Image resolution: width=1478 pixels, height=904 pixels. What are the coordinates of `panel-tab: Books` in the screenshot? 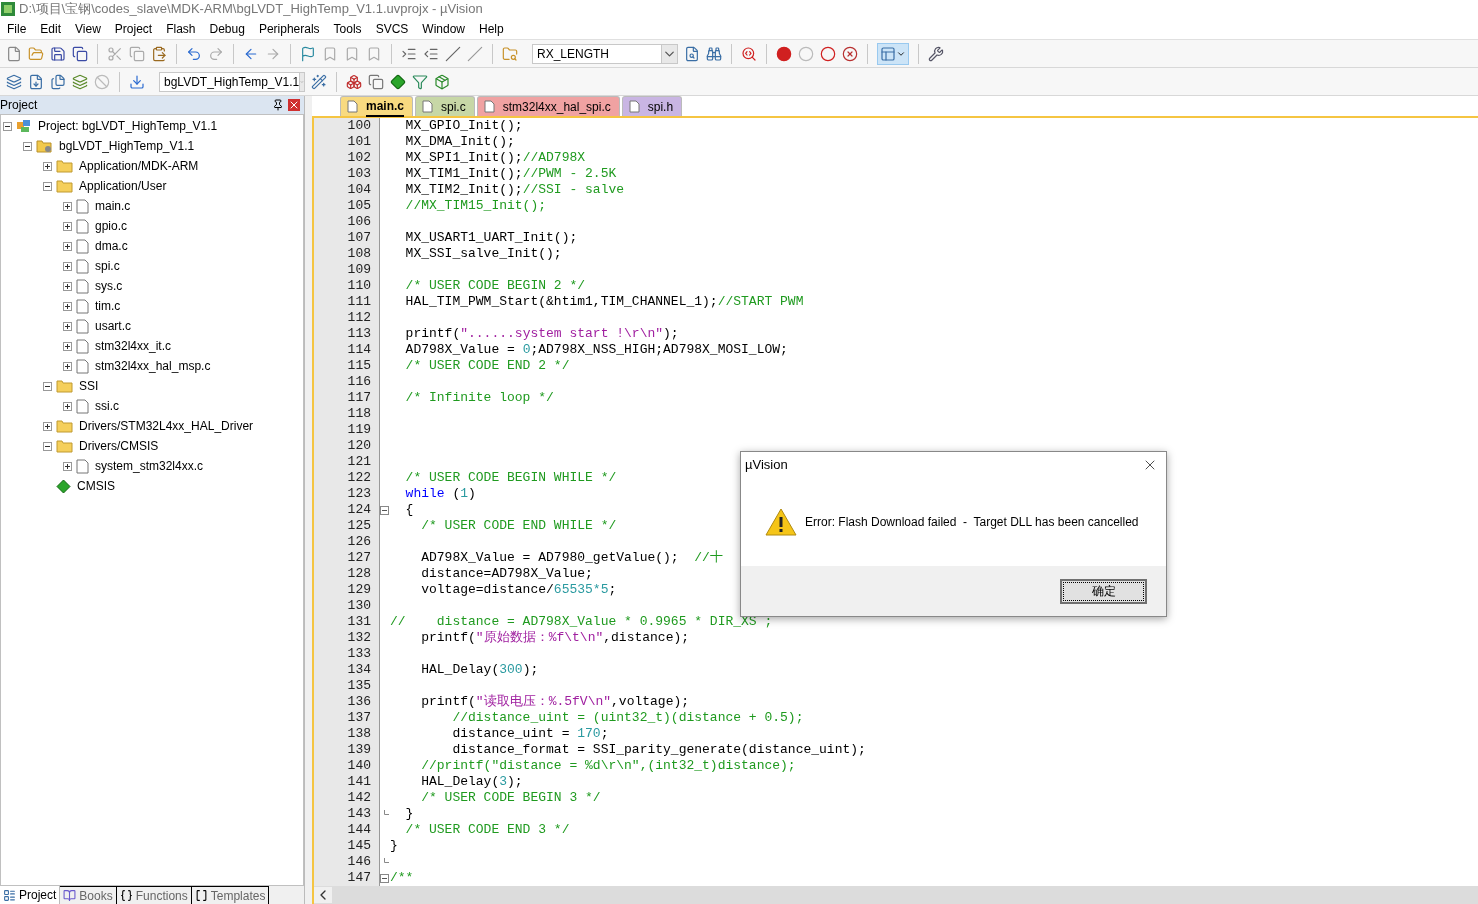 It's located at (88, 895).